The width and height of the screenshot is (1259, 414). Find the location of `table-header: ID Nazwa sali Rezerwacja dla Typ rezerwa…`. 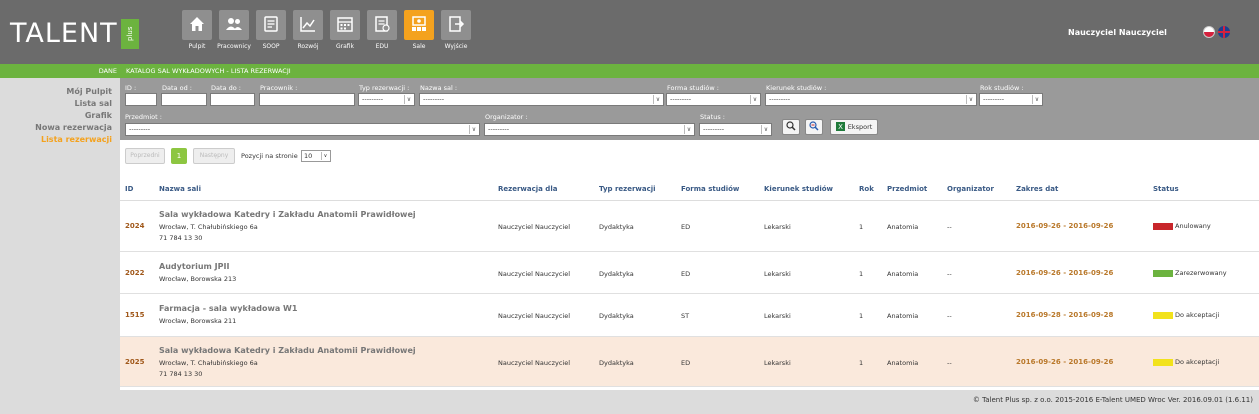

table-header: ID Nazwa sali Rezerwacja dla Typ rezerwa… is located at coordinates (689, 188).